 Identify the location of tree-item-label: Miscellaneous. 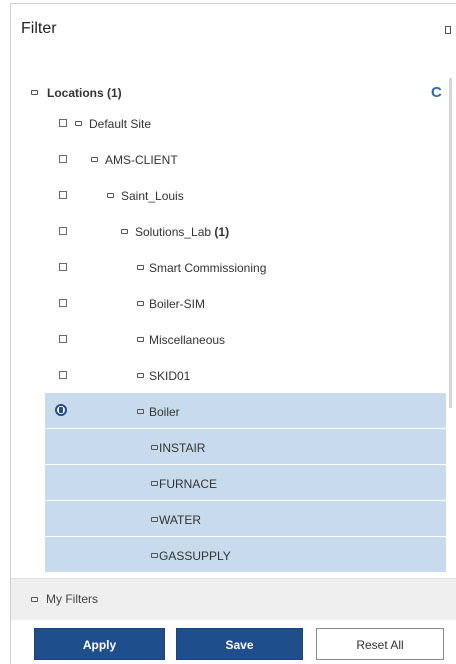
(187, 340).